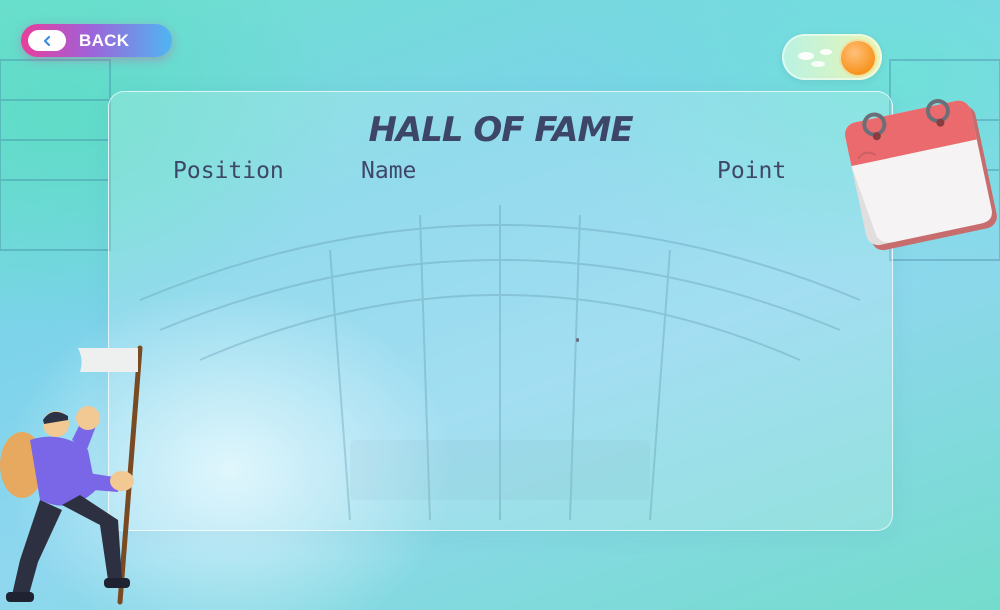 Image resolution: width=1000 pixels, height=610 pixels. I want to click on cloud-icon, so click(815, 58).